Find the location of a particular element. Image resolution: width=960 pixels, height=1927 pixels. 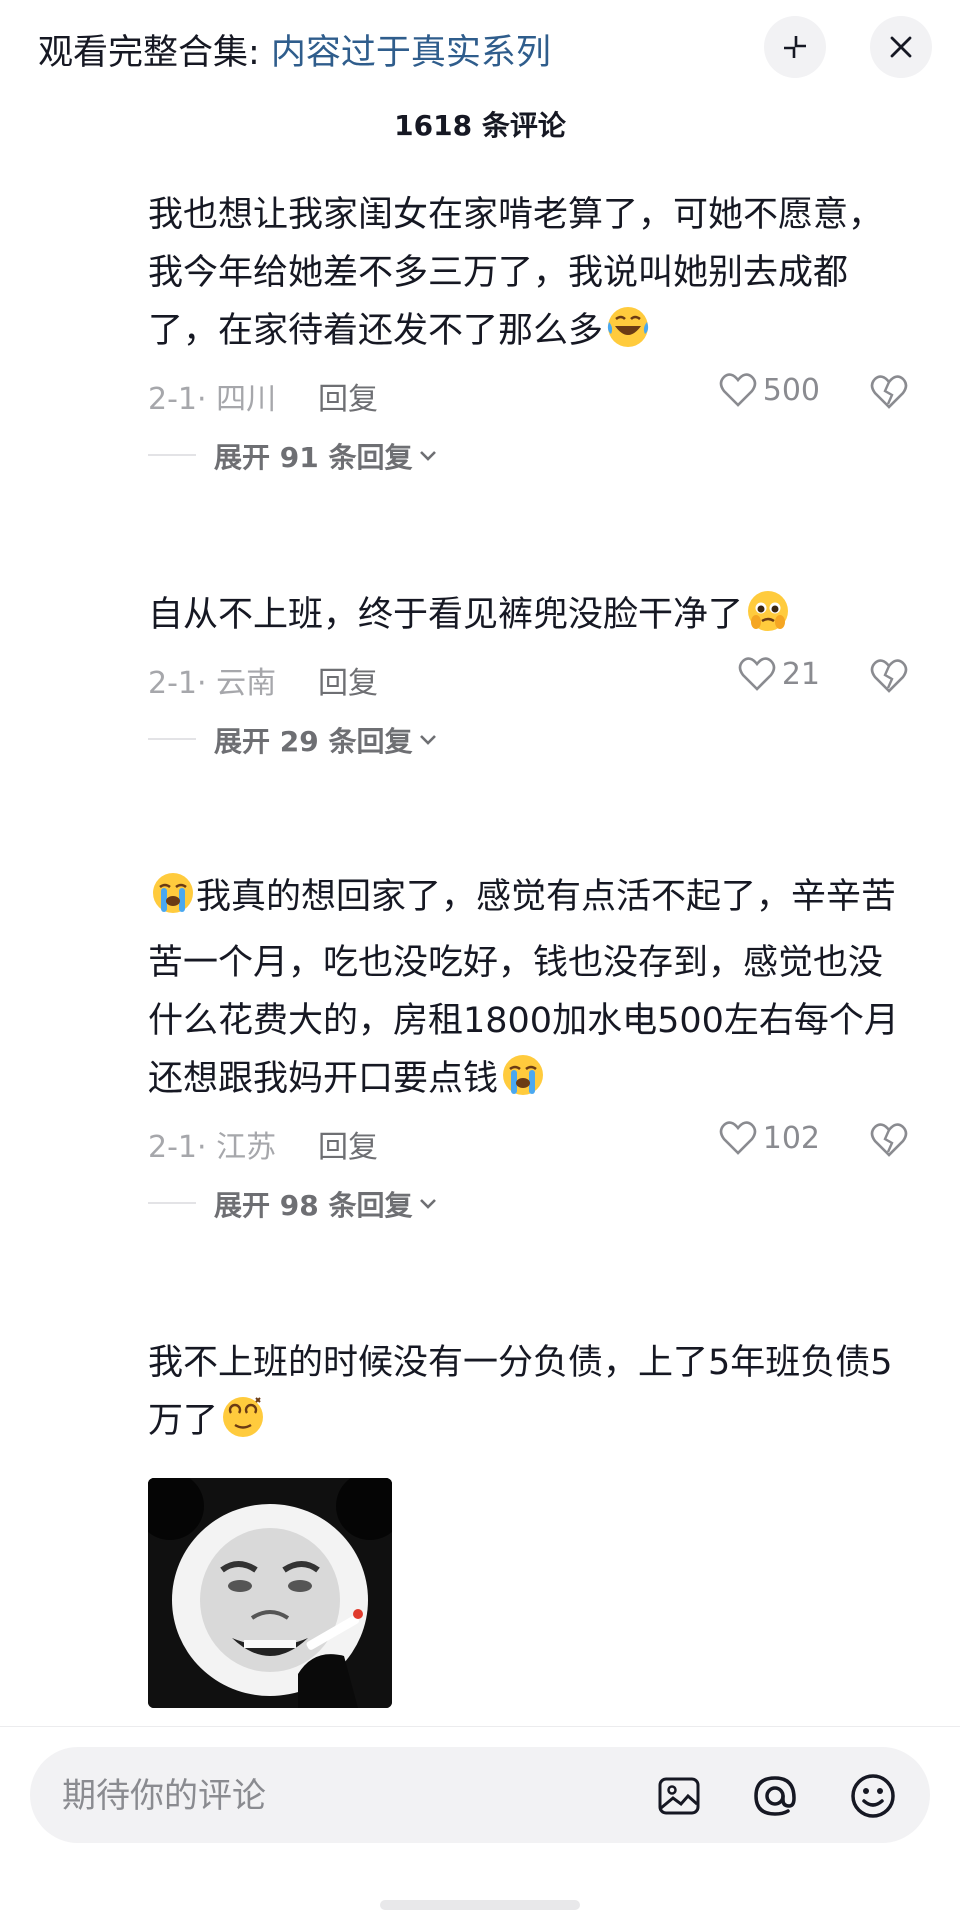

comment-meta: 2-1· 四川 回复 500 is located at coordinates (528, 393).